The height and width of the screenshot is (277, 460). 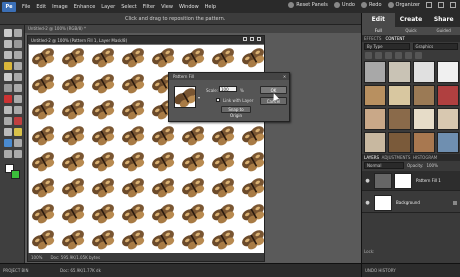 I want to click on eraser-tool-icon, so click(x=18, y=110).